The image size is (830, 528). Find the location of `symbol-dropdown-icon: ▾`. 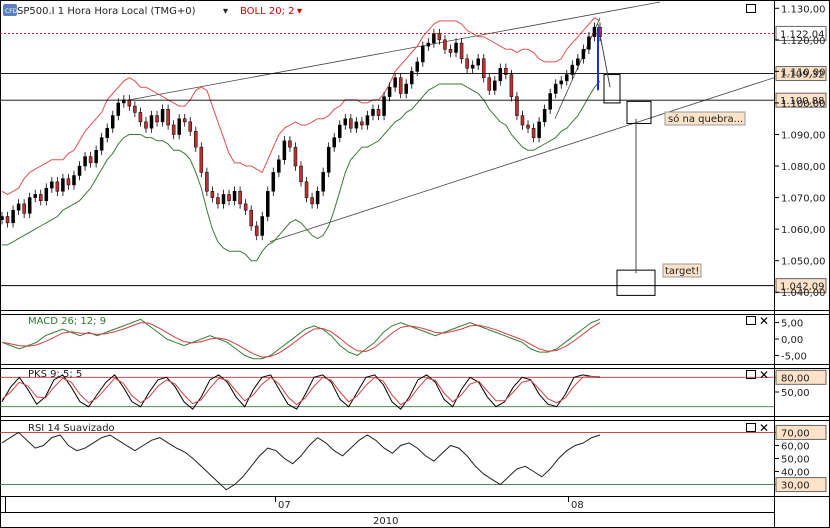

symbol-dropdown-icon: ▾ is located at coordinates (225, 11).